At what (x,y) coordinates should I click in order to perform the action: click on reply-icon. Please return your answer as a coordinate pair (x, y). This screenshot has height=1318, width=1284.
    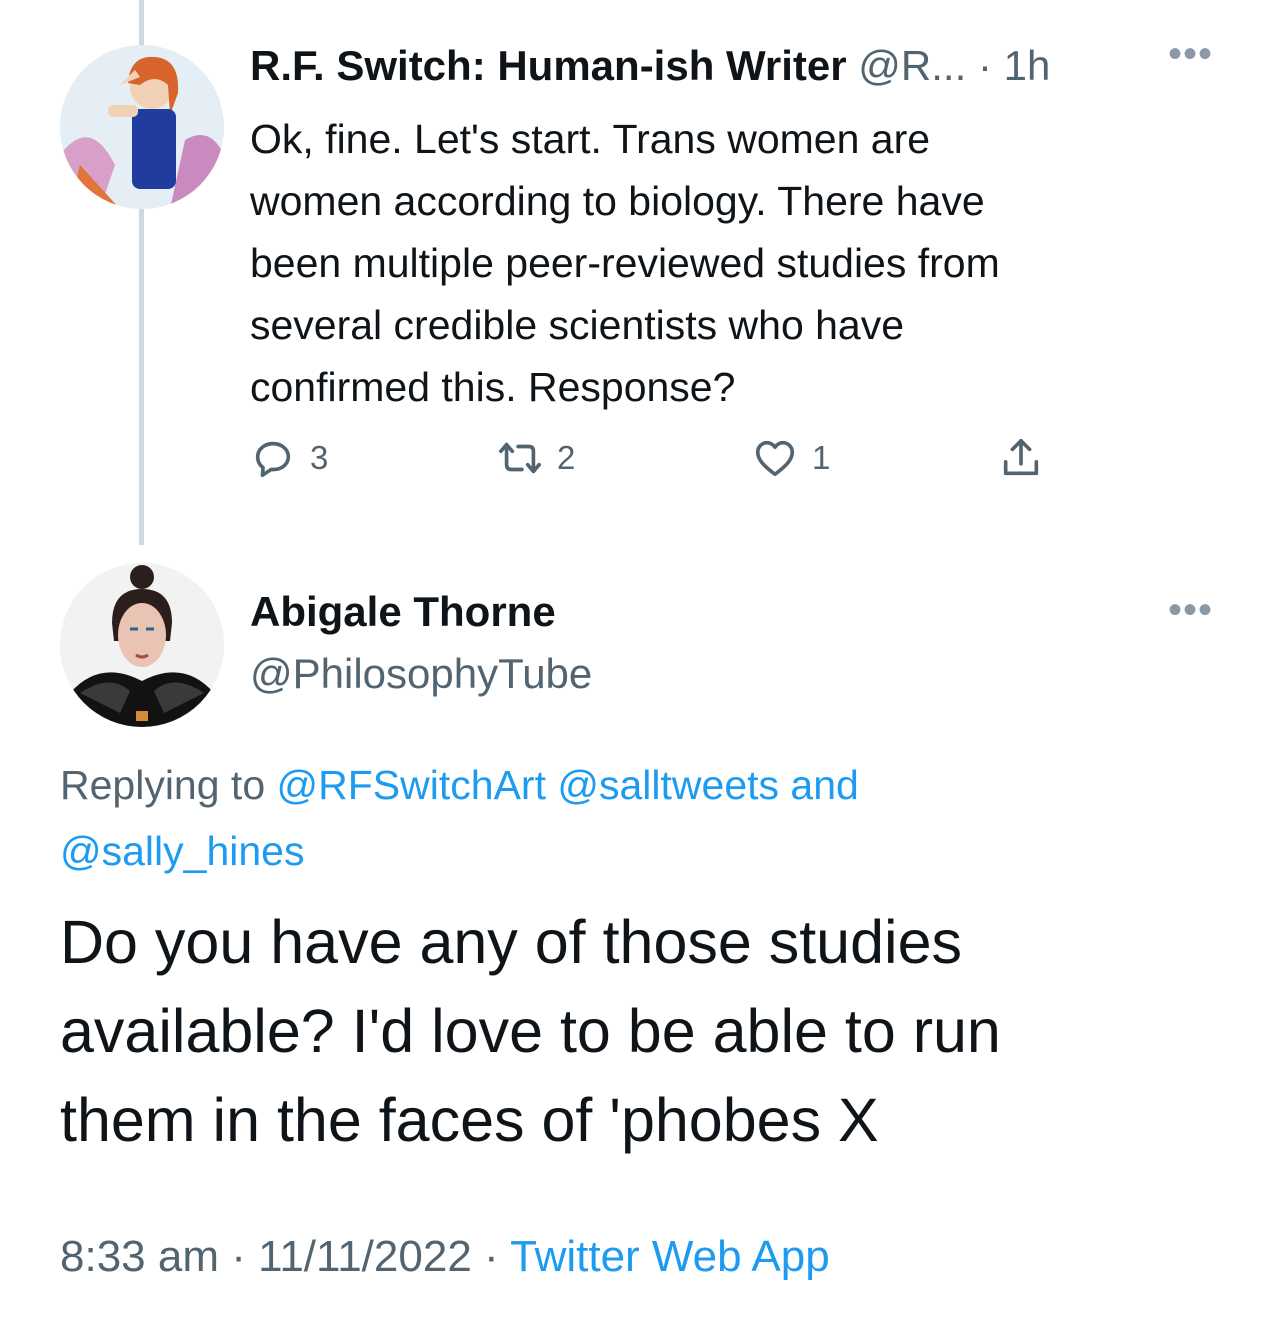
    Looking at the image, I should click on (273, 459).